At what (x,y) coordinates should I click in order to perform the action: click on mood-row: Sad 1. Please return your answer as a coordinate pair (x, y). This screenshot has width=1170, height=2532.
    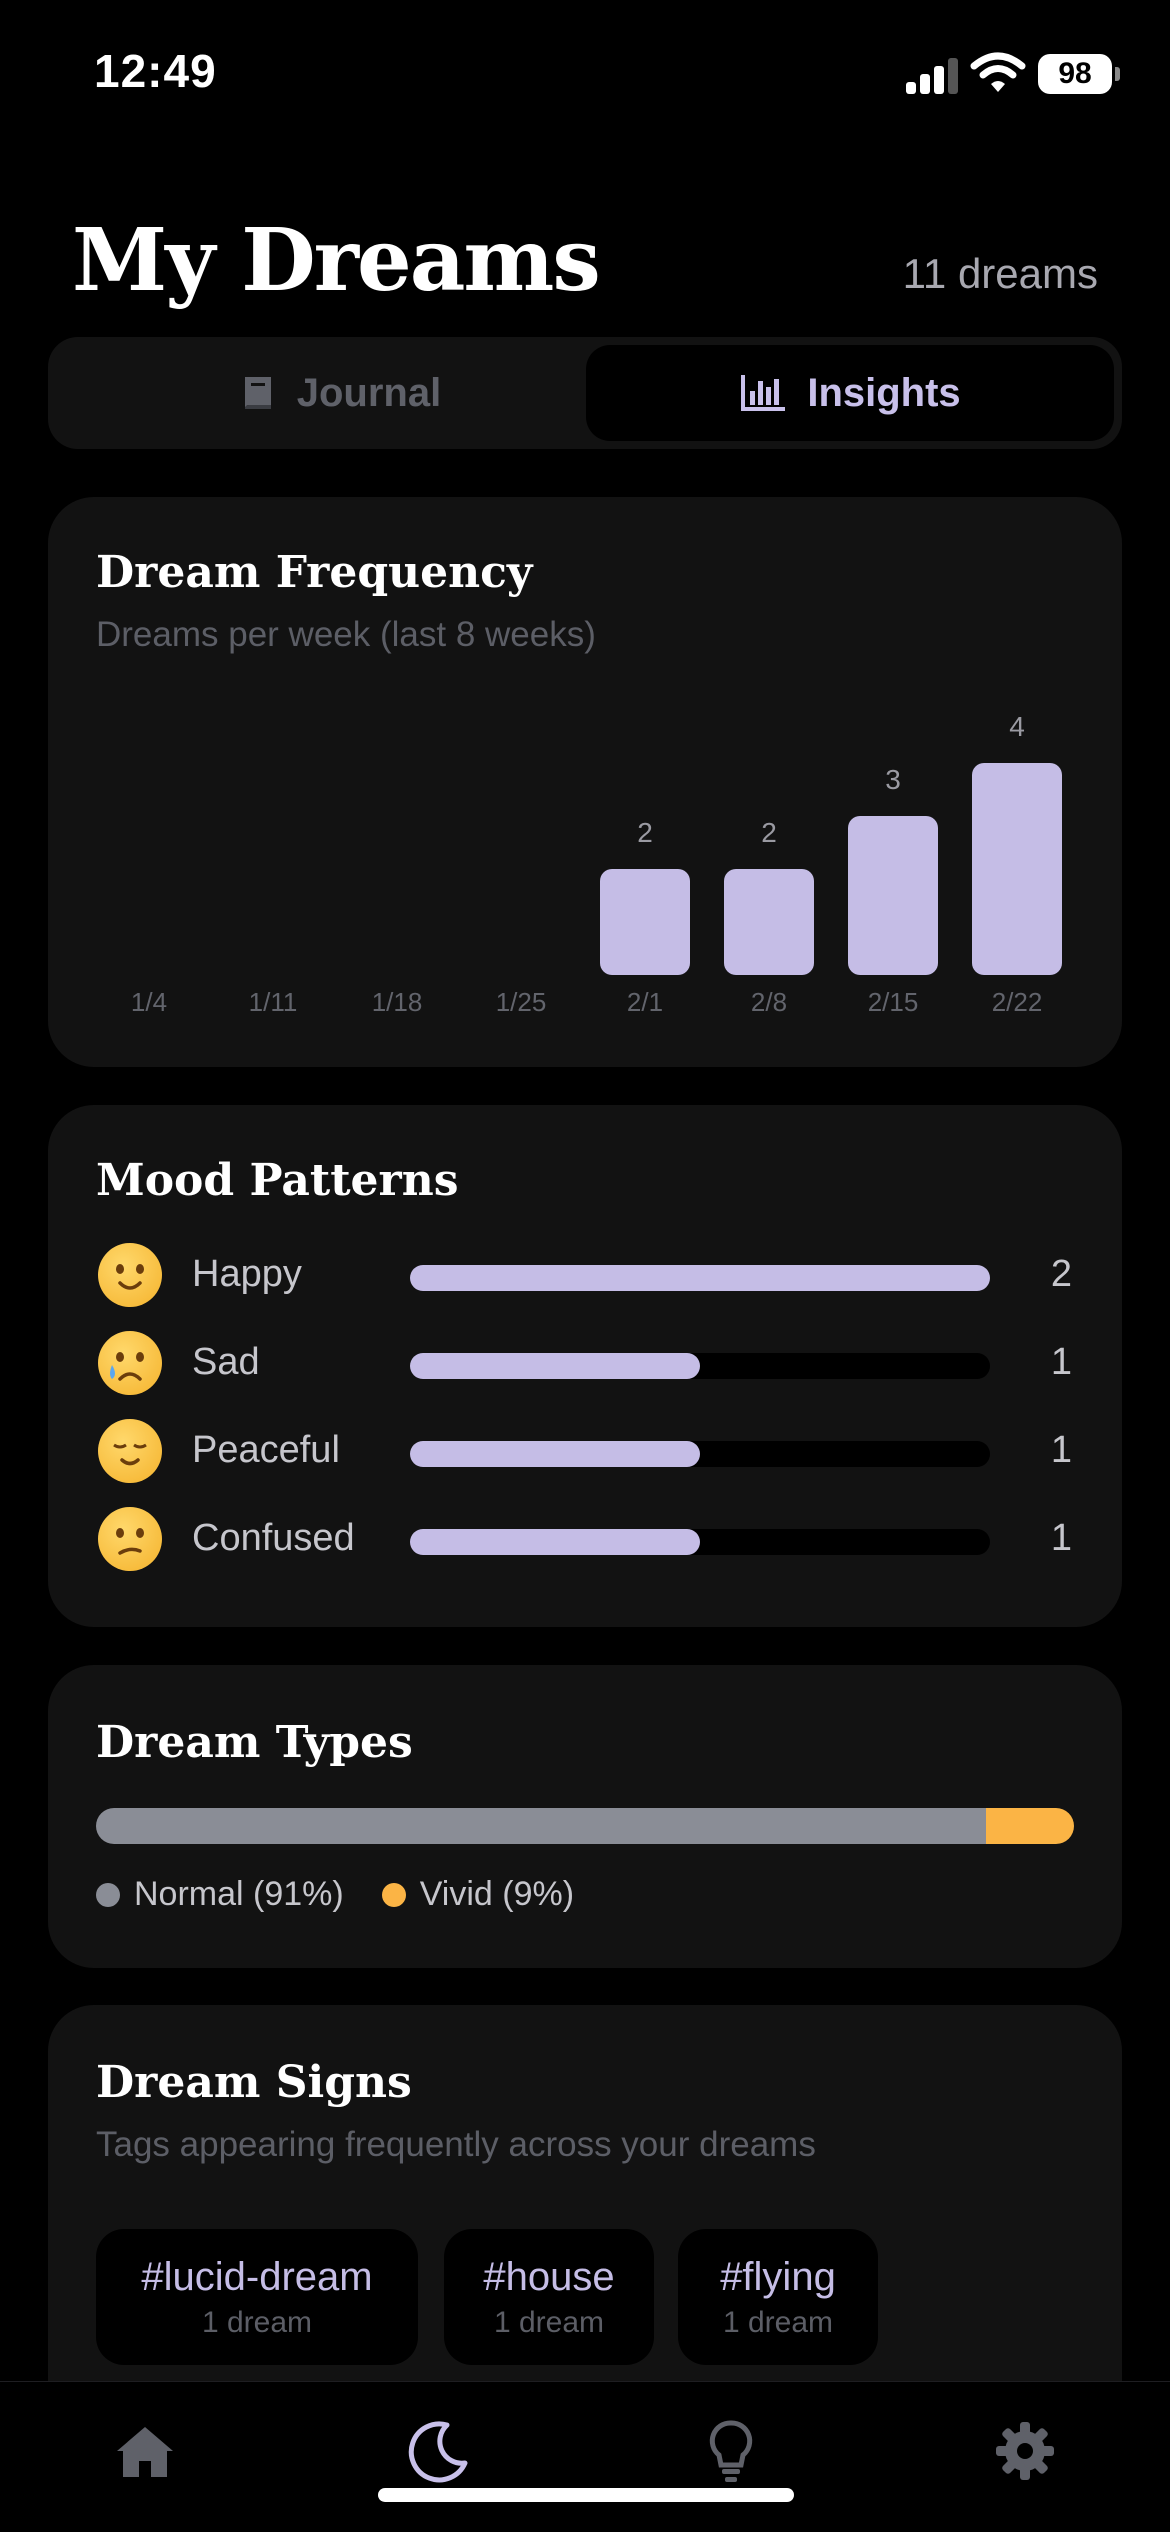
    Looking at the image, I should click on (585, 1366).